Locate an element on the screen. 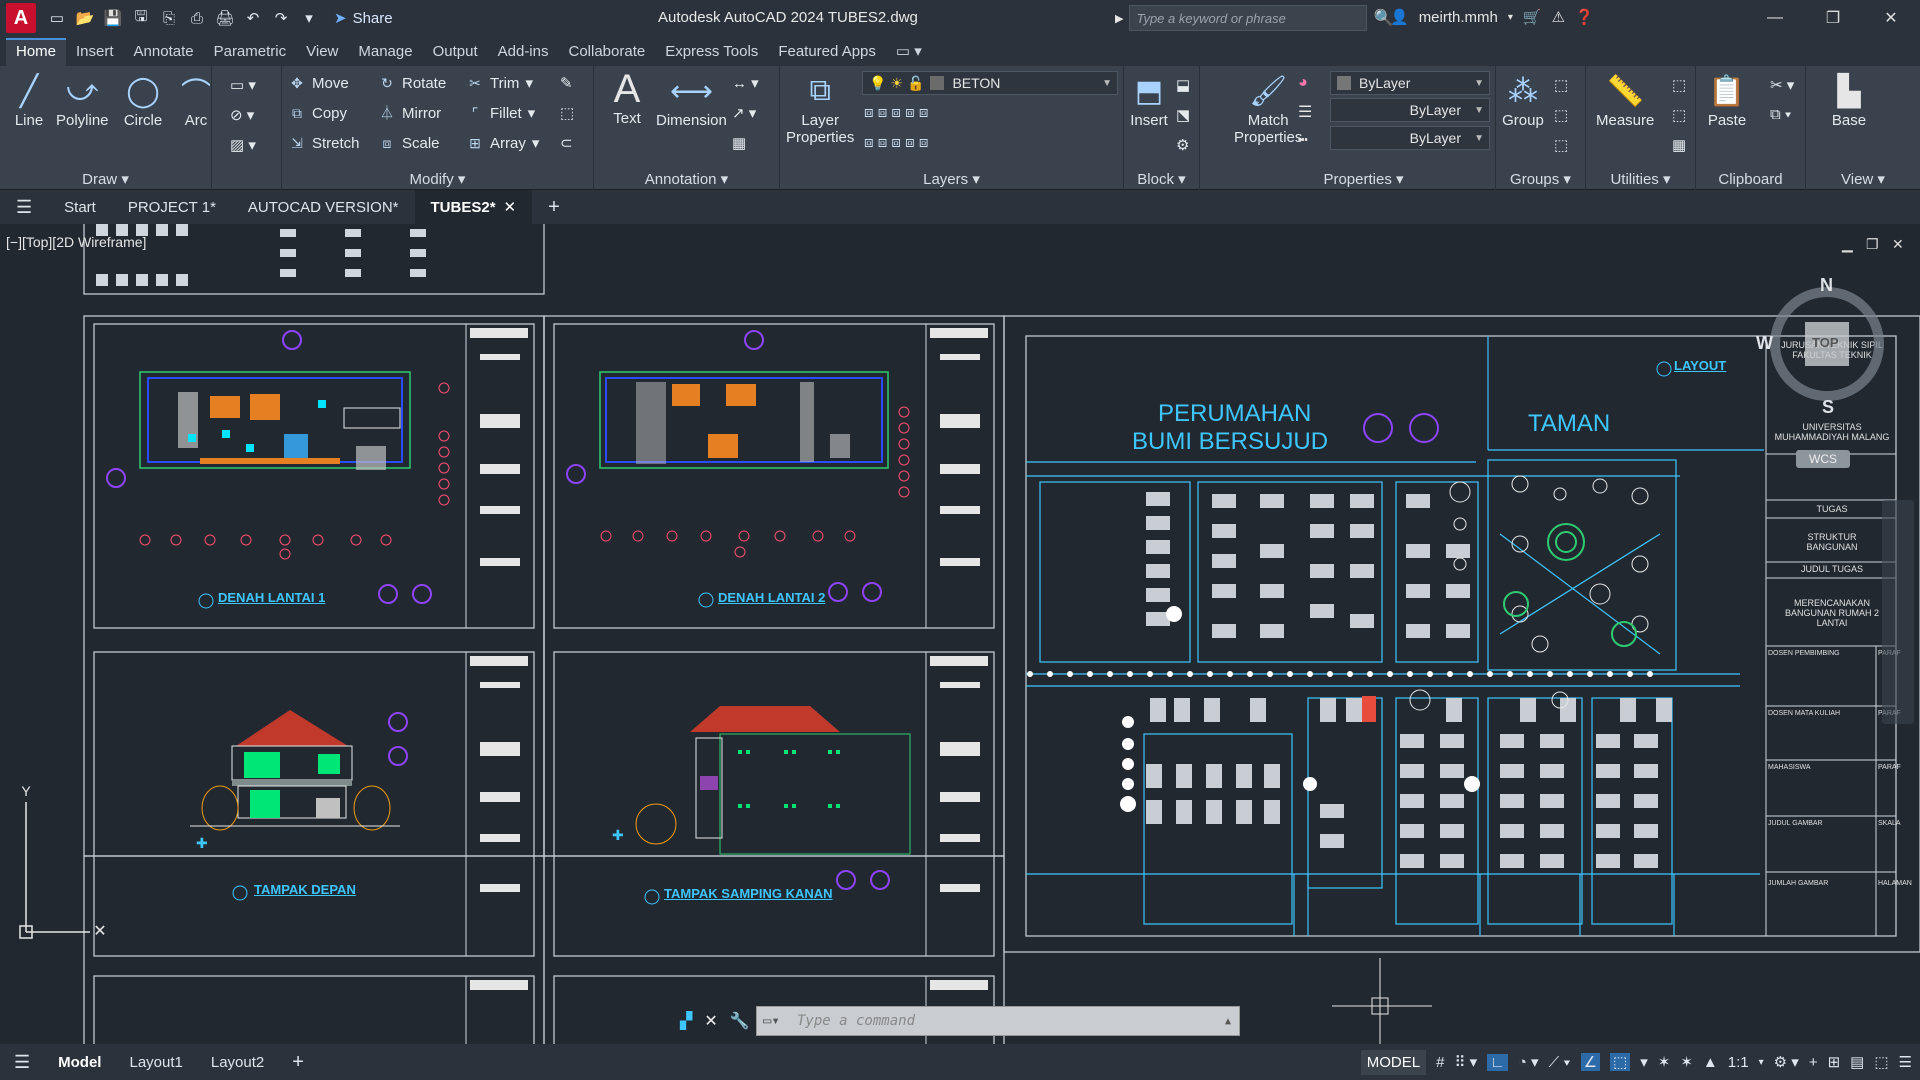 The image size is (1920, 1080). compass-west: W is located at coordinates (1764, 343).